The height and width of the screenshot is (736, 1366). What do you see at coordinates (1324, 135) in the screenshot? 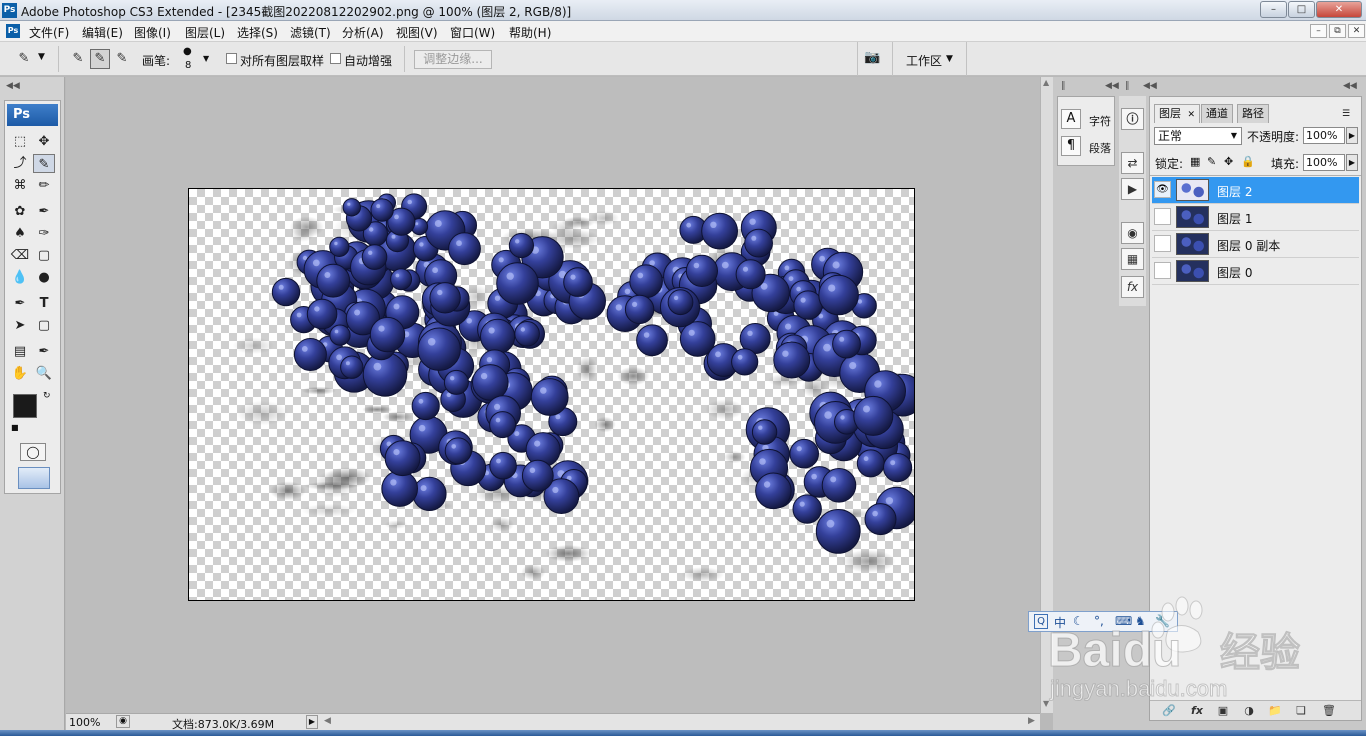
I see `opacity-input: 100%` at bounding box center [1324, 135].